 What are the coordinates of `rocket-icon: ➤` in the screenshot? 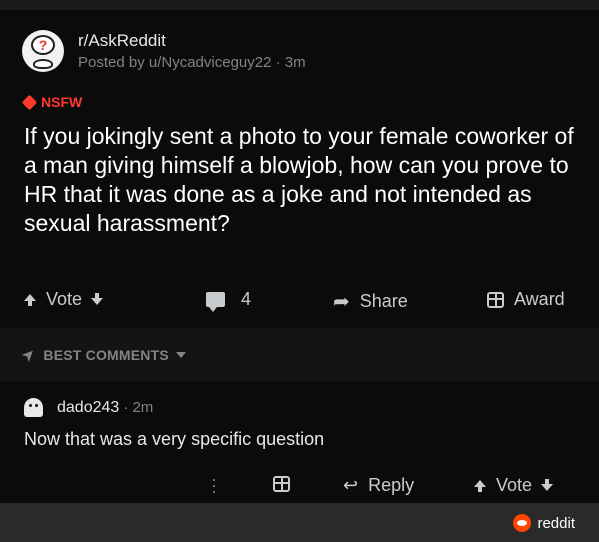 It's located at (29, 355).